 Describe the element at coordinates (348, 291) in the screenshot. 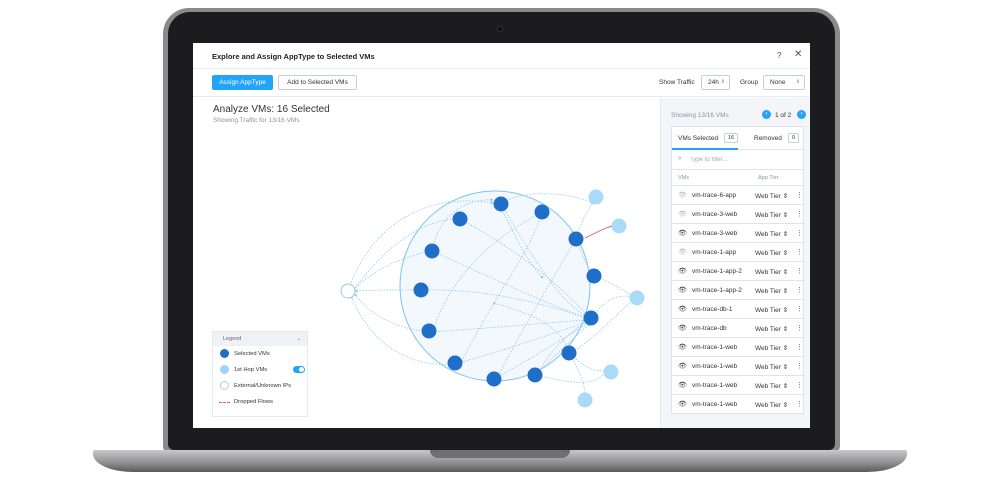

I see `external-node` at that location.